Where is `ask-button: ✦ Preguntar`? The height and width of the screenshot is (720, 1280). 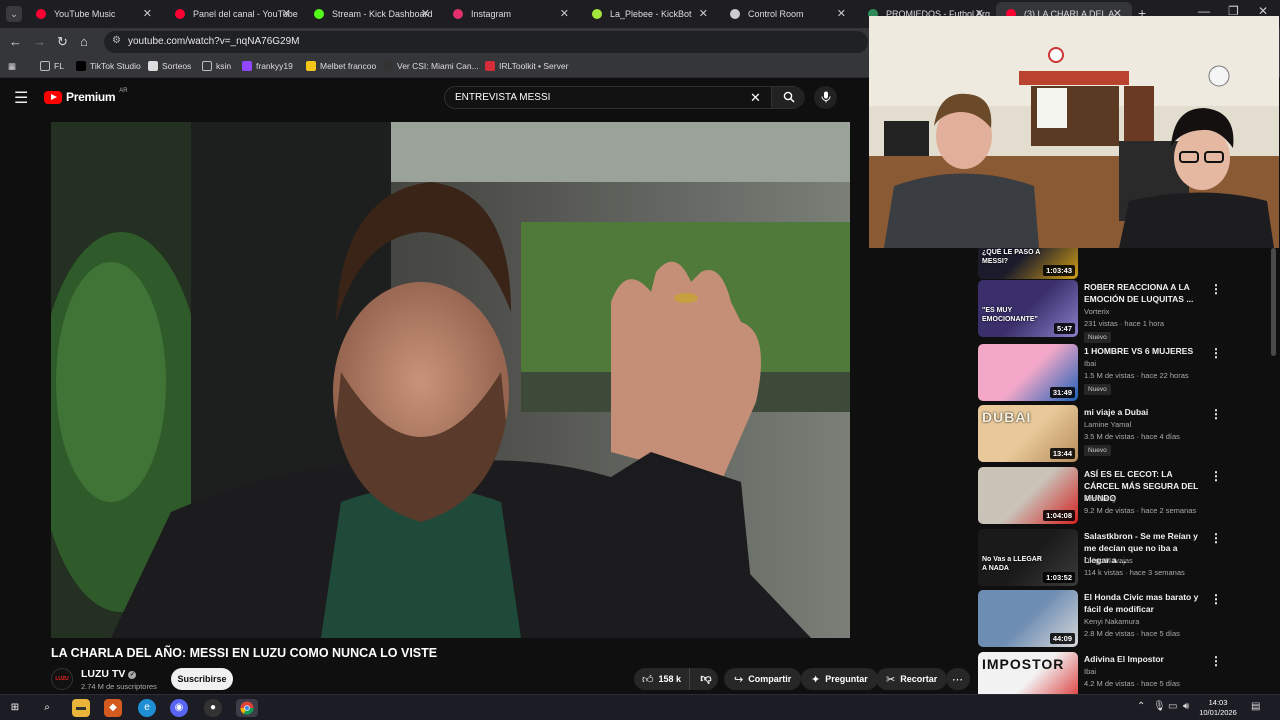
ask-button: ✦ Preguntar is located at coordinates (839, 679).